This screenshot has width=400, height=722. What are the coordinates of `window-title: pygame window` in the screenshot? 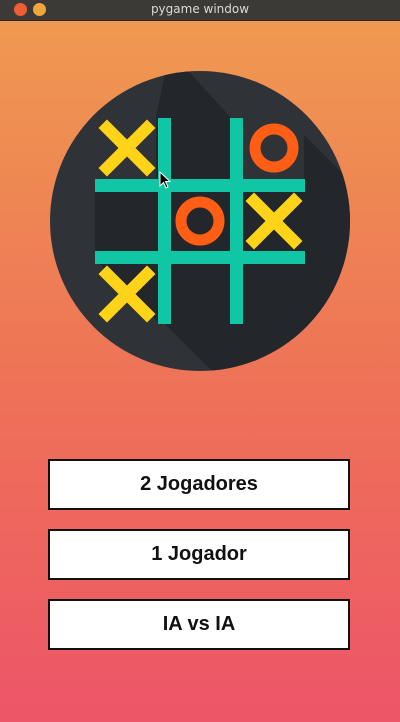 It's located at (200, 9).